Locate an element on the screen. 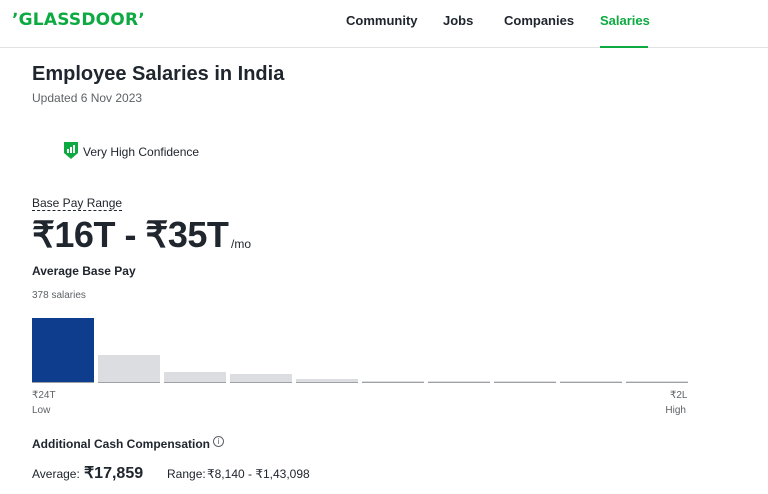  salary-count: 378 salaries is located at coordinates (59, 295).